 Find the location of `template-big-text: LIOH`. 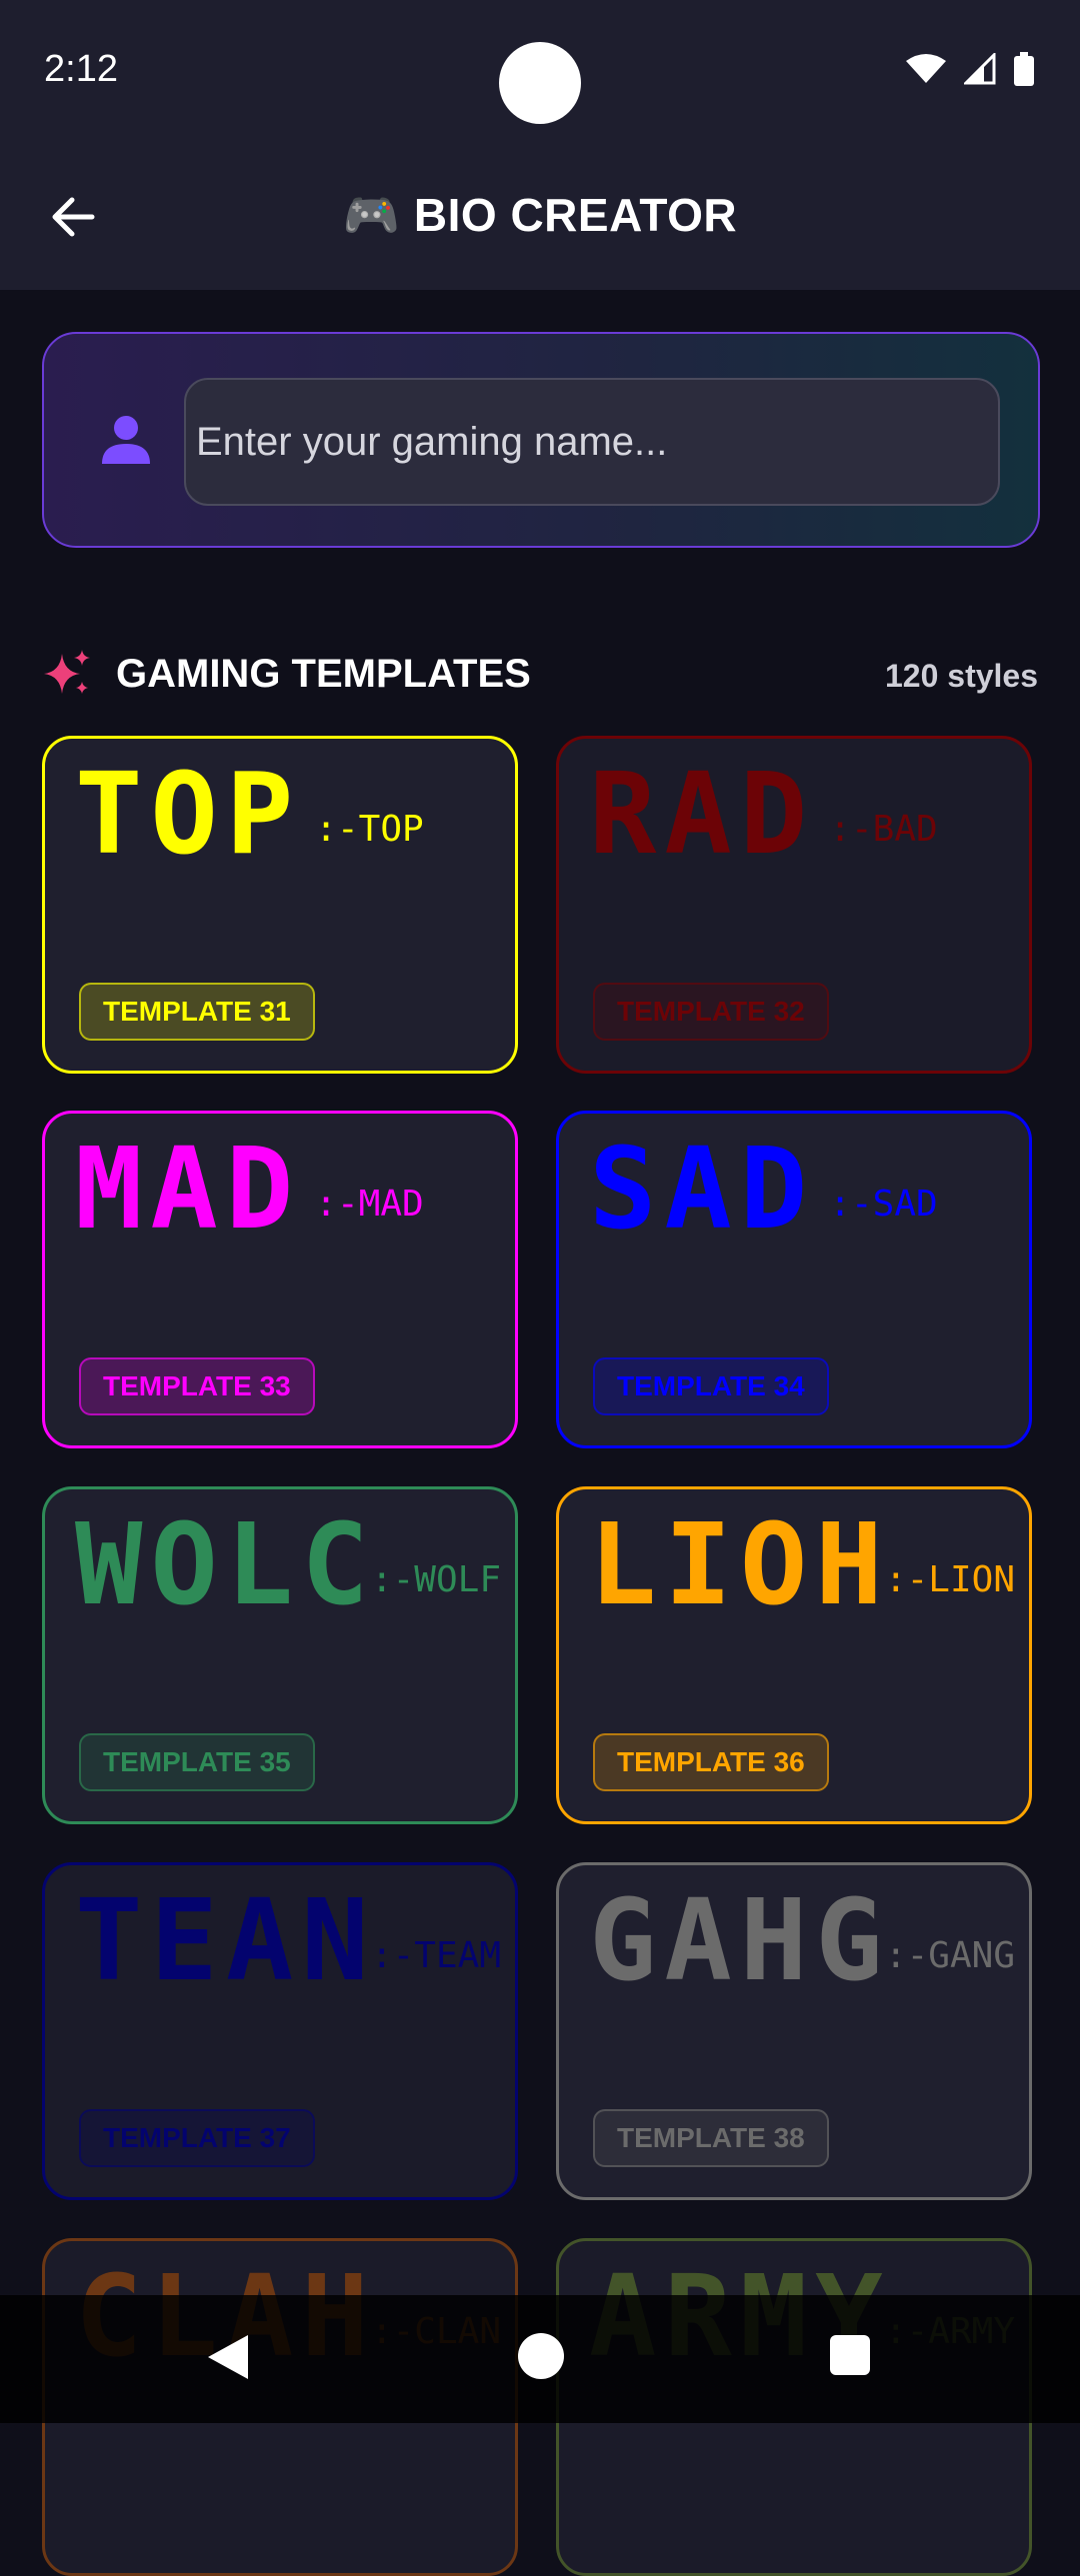

template-big-text: LIOH is located at coordinates (740, 1565).